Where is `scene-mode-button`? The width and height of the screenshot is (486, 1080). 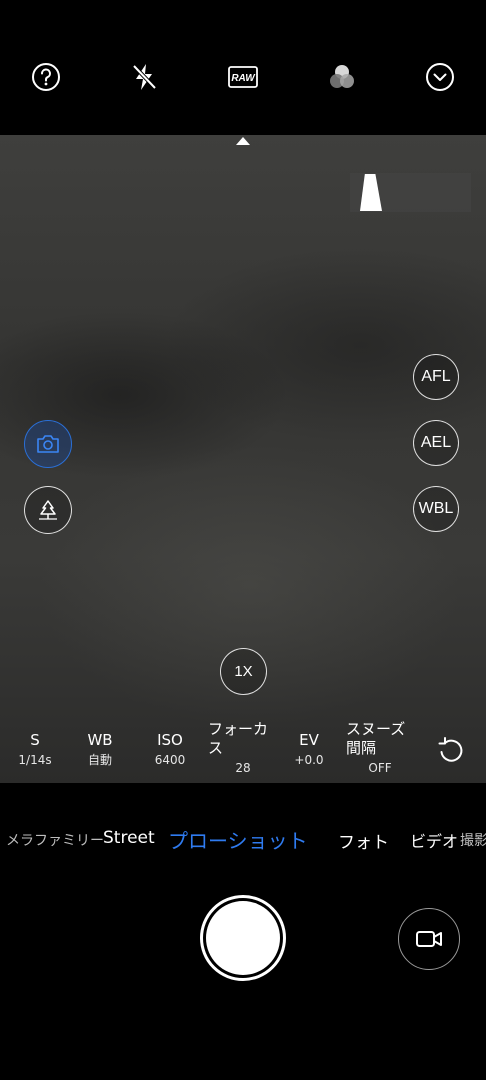
scene-mode-button is located at coordinates (48, 510).